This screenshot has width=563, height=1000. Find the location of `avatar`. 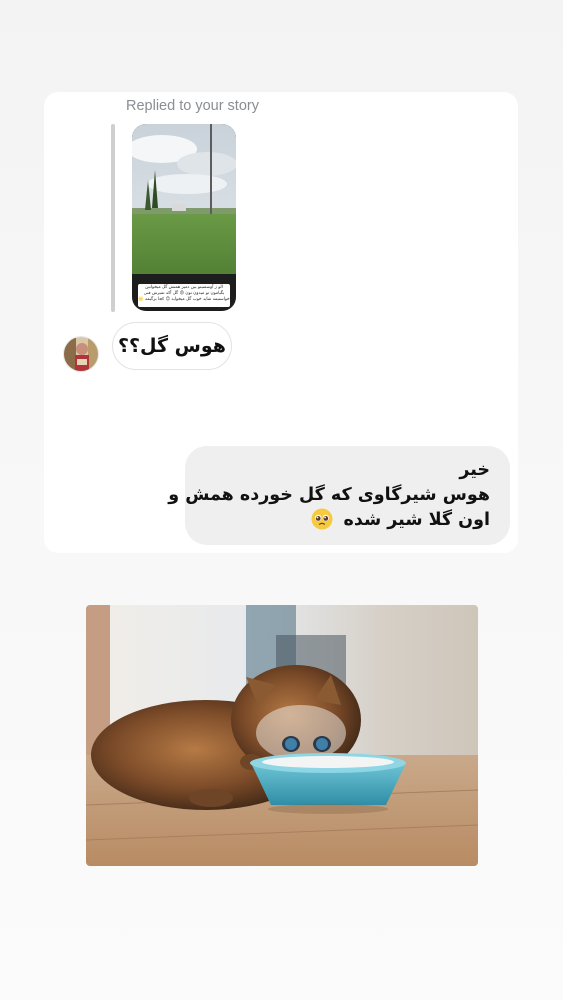

avatar is located at coordinates (81, 354).